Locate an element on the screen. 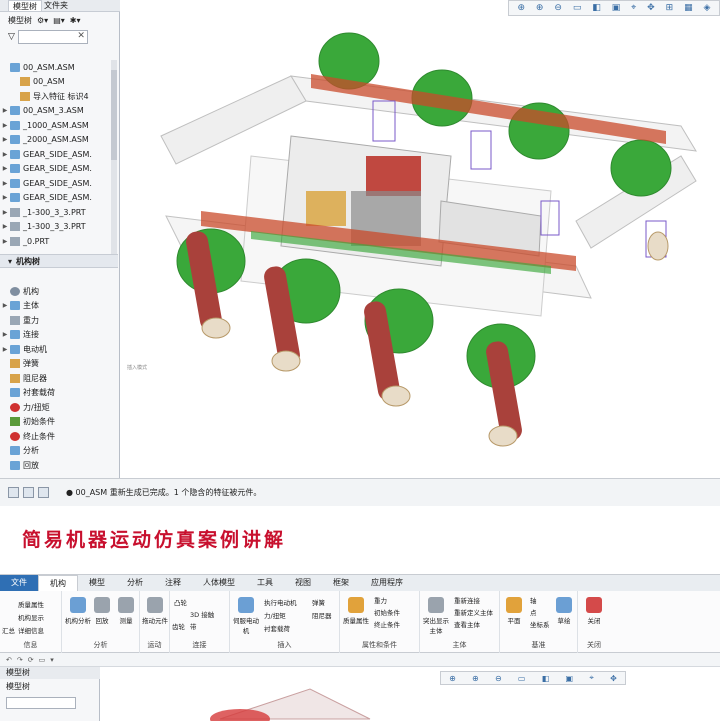 This screenshot has width=720, height=721. termination-condition-button: 终止条件 is located at coordinates (387, 624).